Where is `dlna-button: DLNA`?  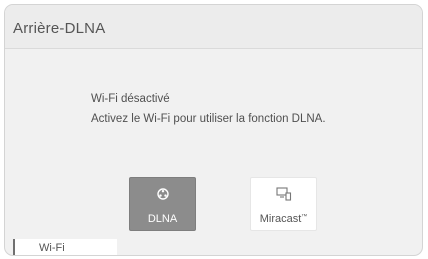 dlna-button: DLNA is located at coordinates (162, 204).